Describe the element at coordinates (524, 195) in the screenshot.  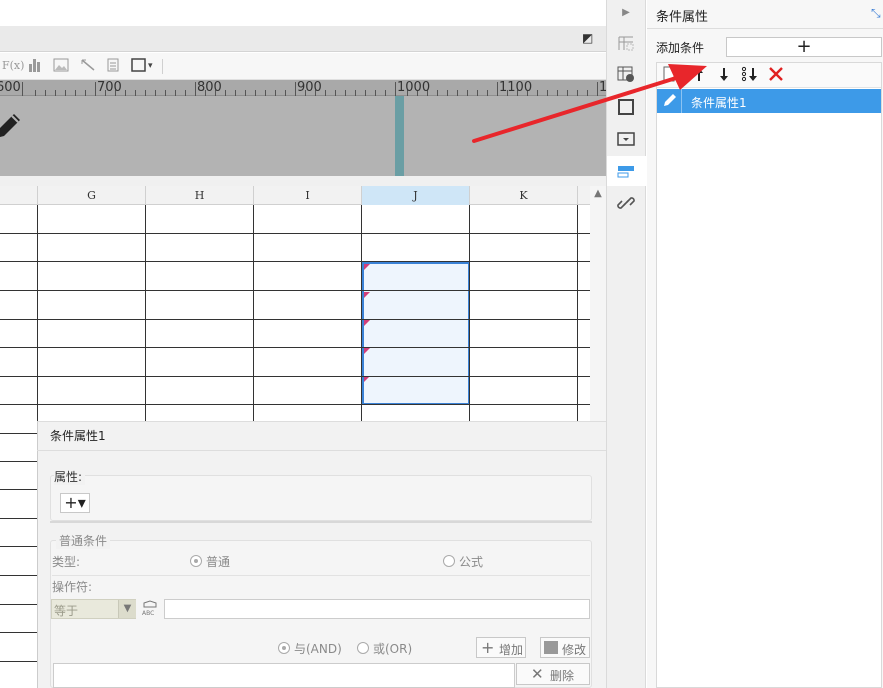
I see `column-header-k: K` at that location.